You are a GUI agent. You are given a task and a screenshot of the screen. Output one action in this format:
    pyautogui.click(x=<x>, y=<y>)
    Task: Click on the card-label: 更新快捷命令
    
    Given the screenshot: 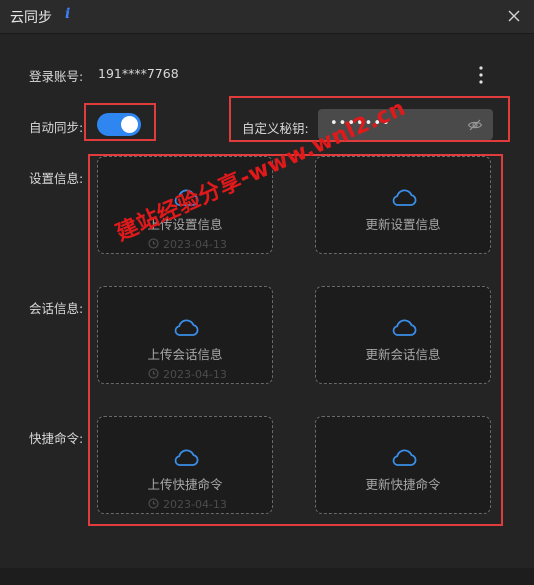 What is the action you would take?
    pyautogui.click(x=403, y=484)
    